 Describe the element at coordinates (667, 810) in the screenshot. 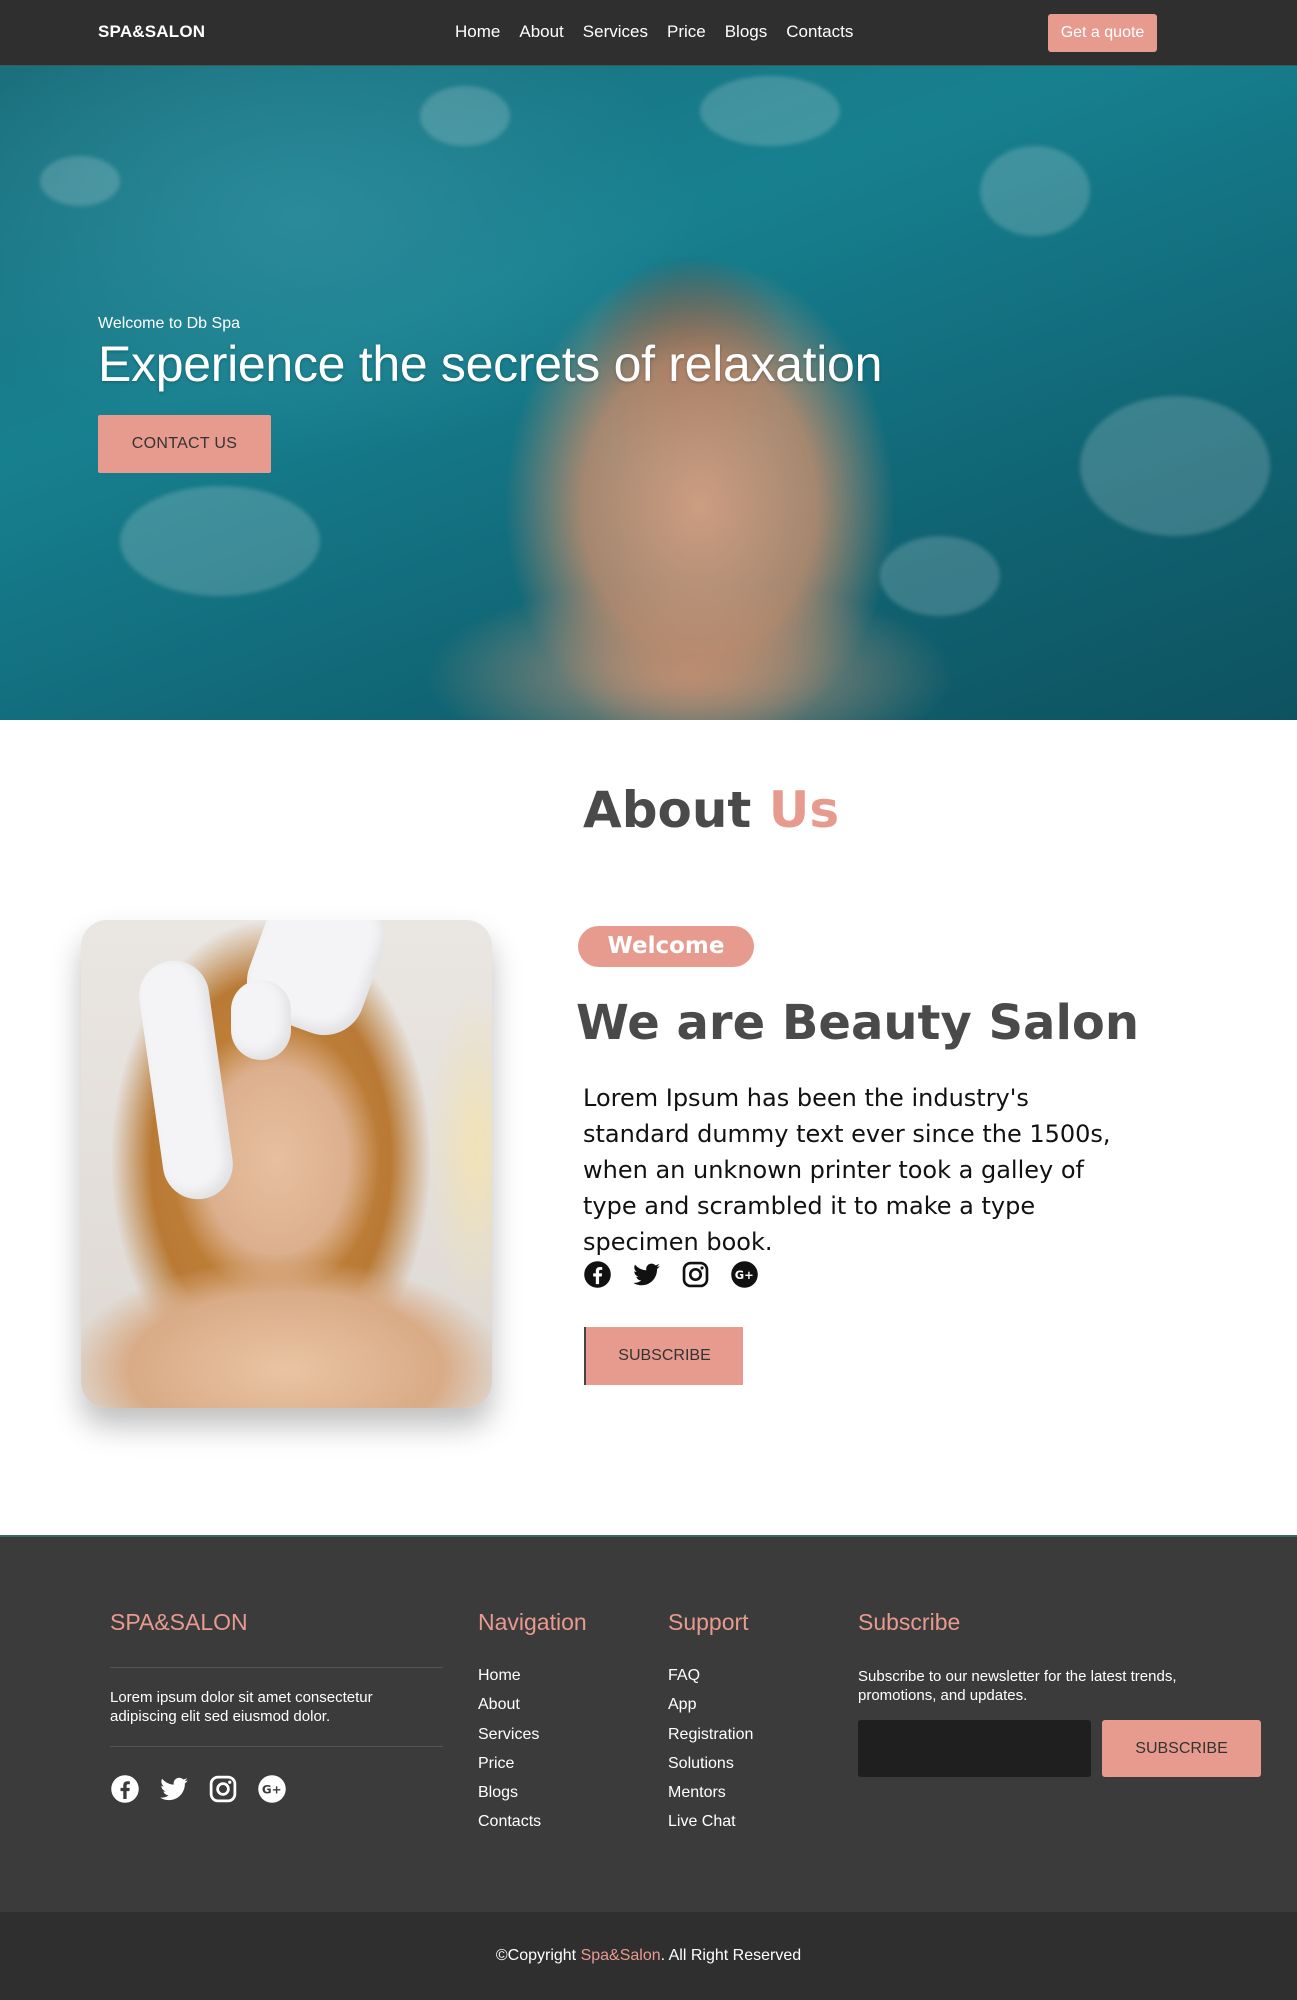

I see `about-heading-main: About` at that location.